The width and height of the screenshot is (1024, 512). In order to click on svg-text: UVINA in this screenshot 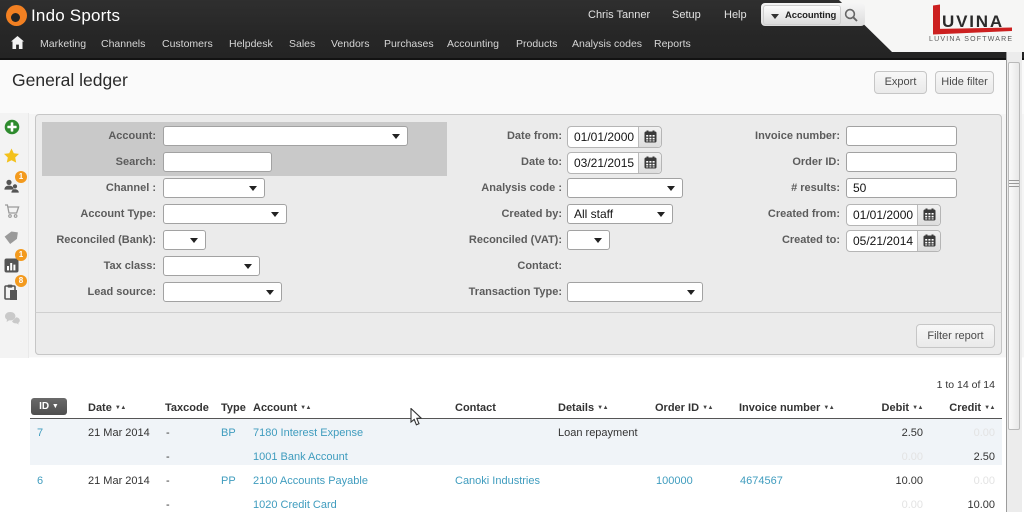, I will do `click(973, 21)`.